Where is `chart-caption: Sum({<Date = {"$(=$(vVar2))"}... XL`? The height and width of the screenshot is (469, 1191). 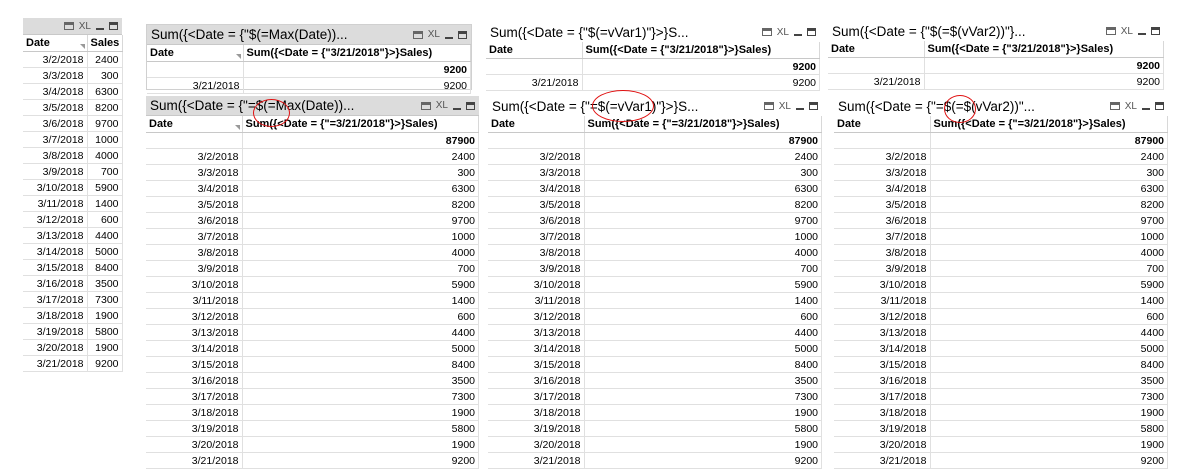
chart-caption: Sum({<Date = {"$(=$(vVar2))"}... XL is located at coordinates (996, 31).